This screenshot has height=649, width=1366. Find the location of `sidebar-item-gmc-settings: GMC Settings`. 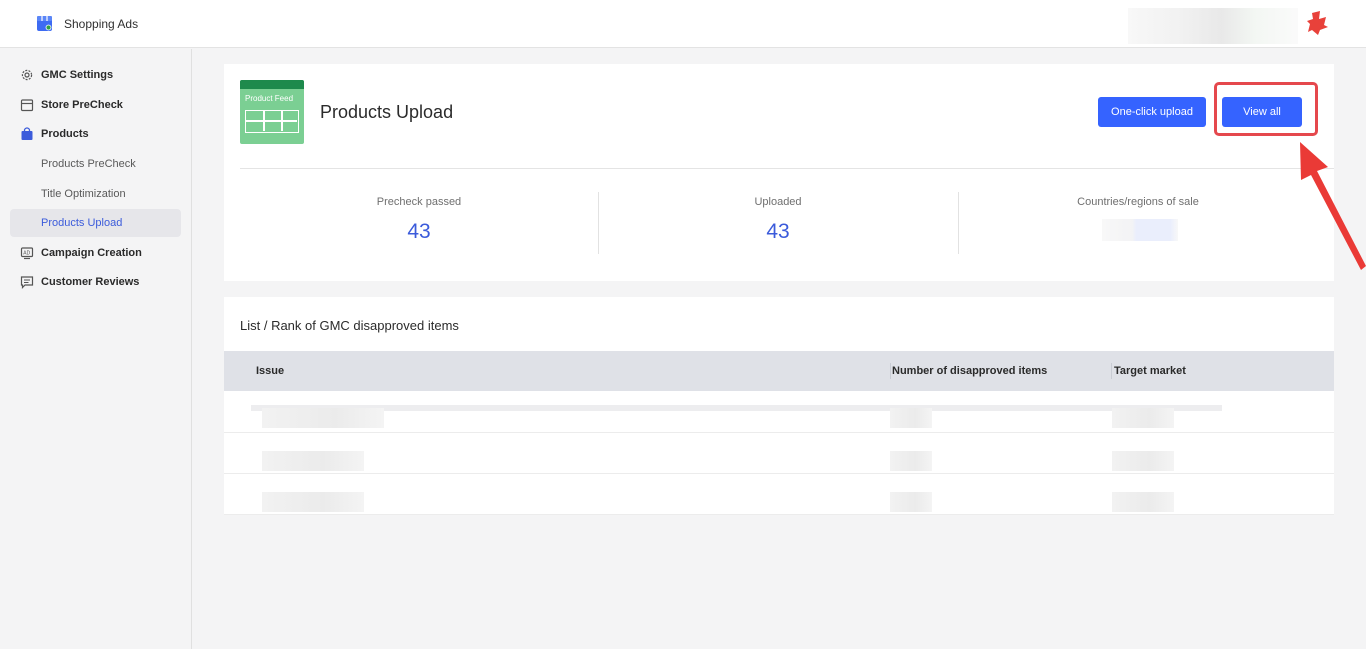

sidebar-item-gmc-settings: GMC Settings is located at coordinates (95, 75).